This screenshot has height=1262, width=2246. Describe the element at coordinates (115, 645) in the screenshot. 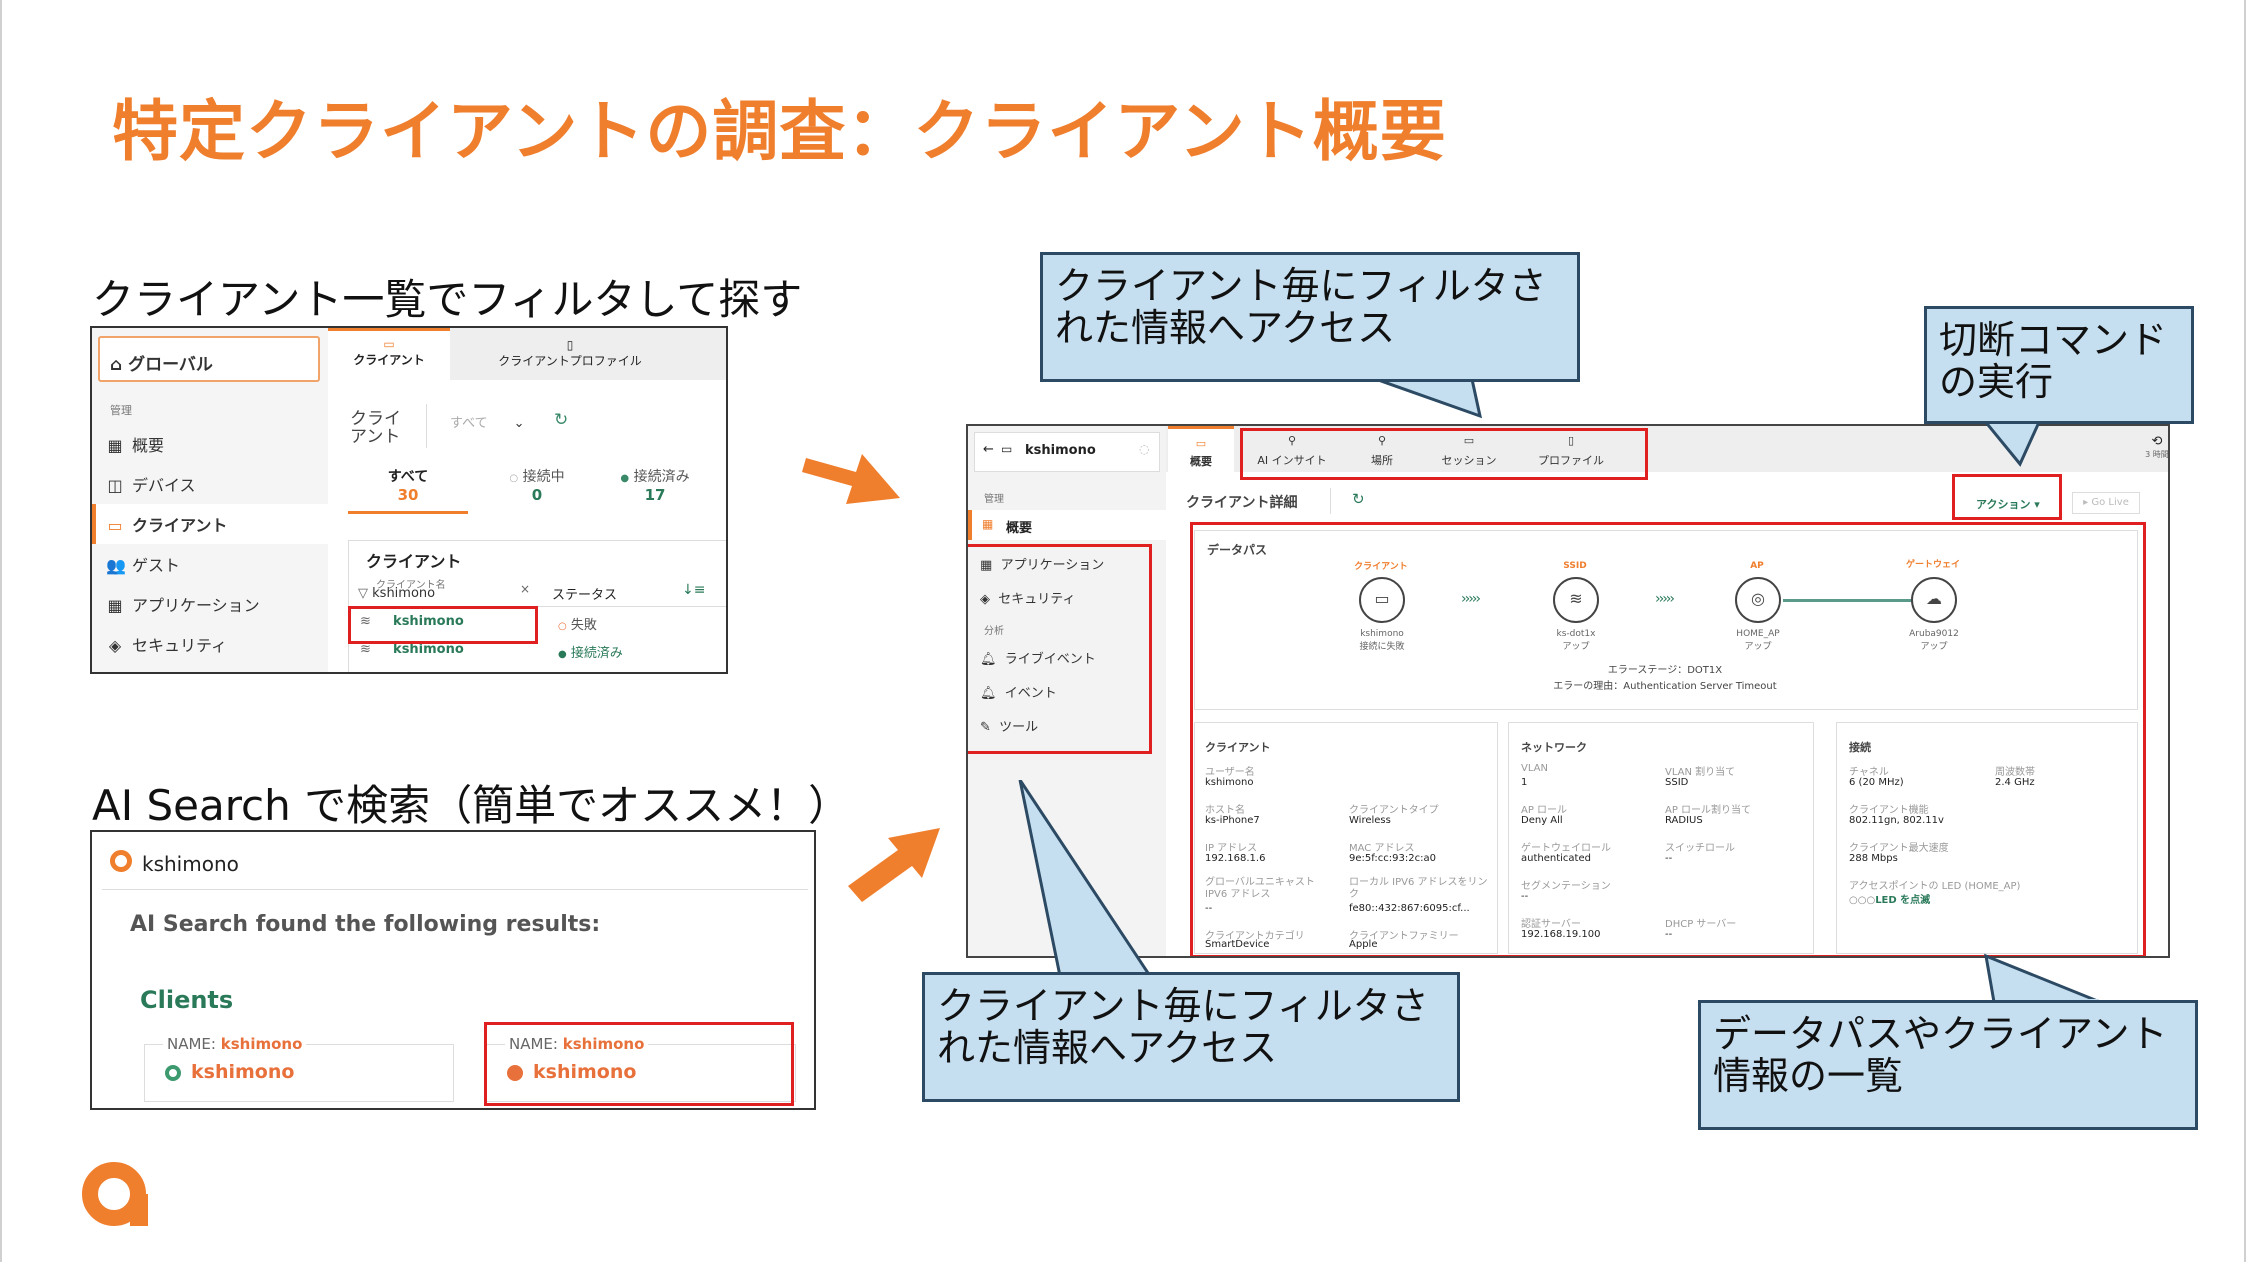

I see `shield-icon: ◈` at that location.